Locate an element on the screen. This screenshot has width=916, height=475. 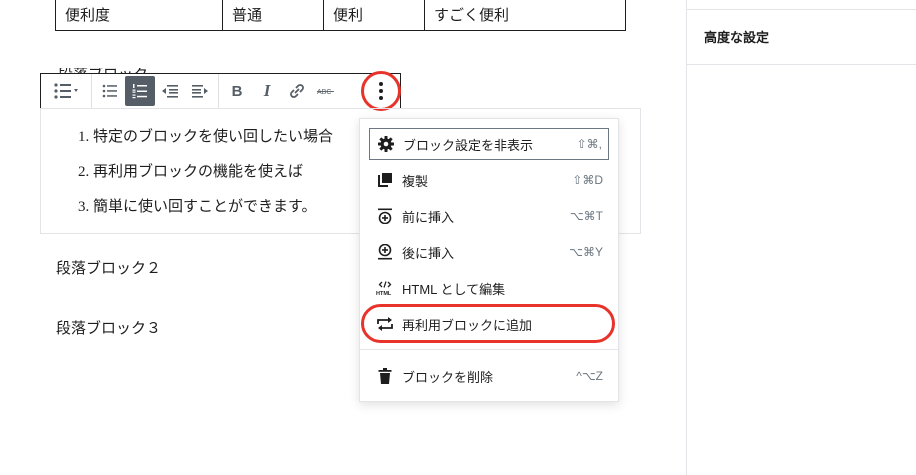
link-icon is located at coordinates (297, 91).